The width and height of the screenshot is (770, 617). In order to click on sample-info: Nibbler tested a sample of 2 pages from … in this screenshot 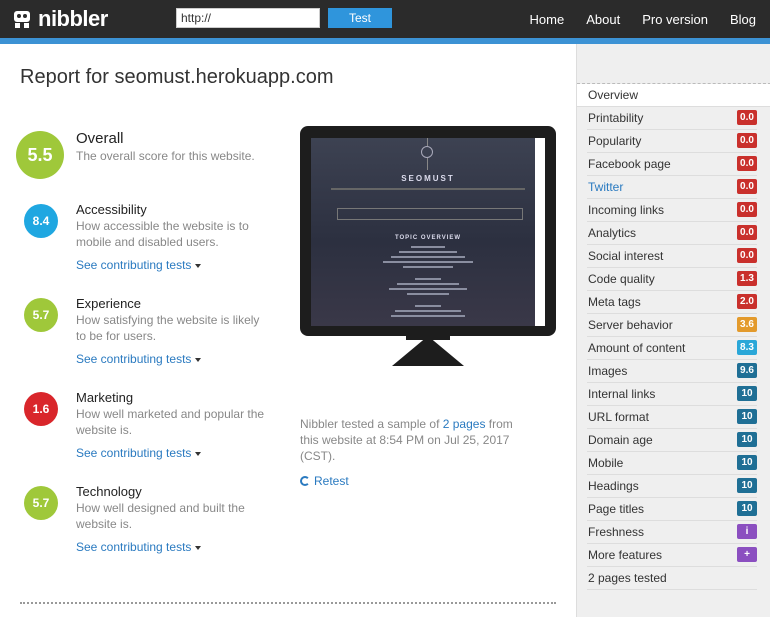, I will do `click(415, 440)`.